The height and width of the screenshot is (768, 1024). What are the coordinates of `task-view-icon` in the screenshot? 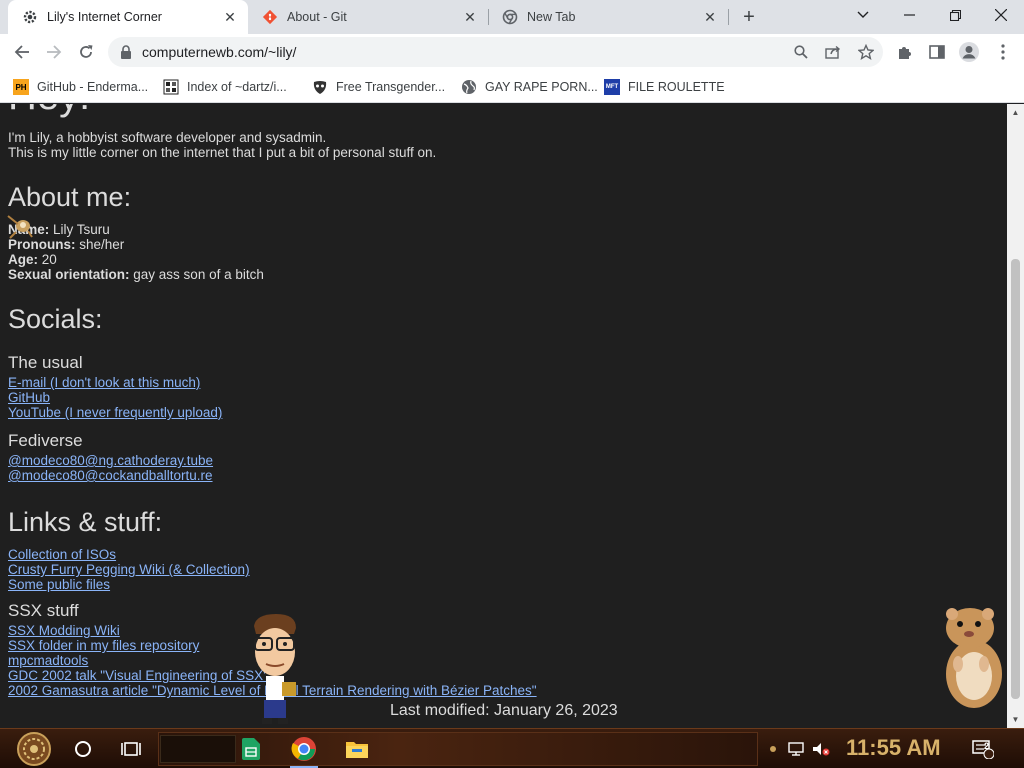 It's located at (131, 748).